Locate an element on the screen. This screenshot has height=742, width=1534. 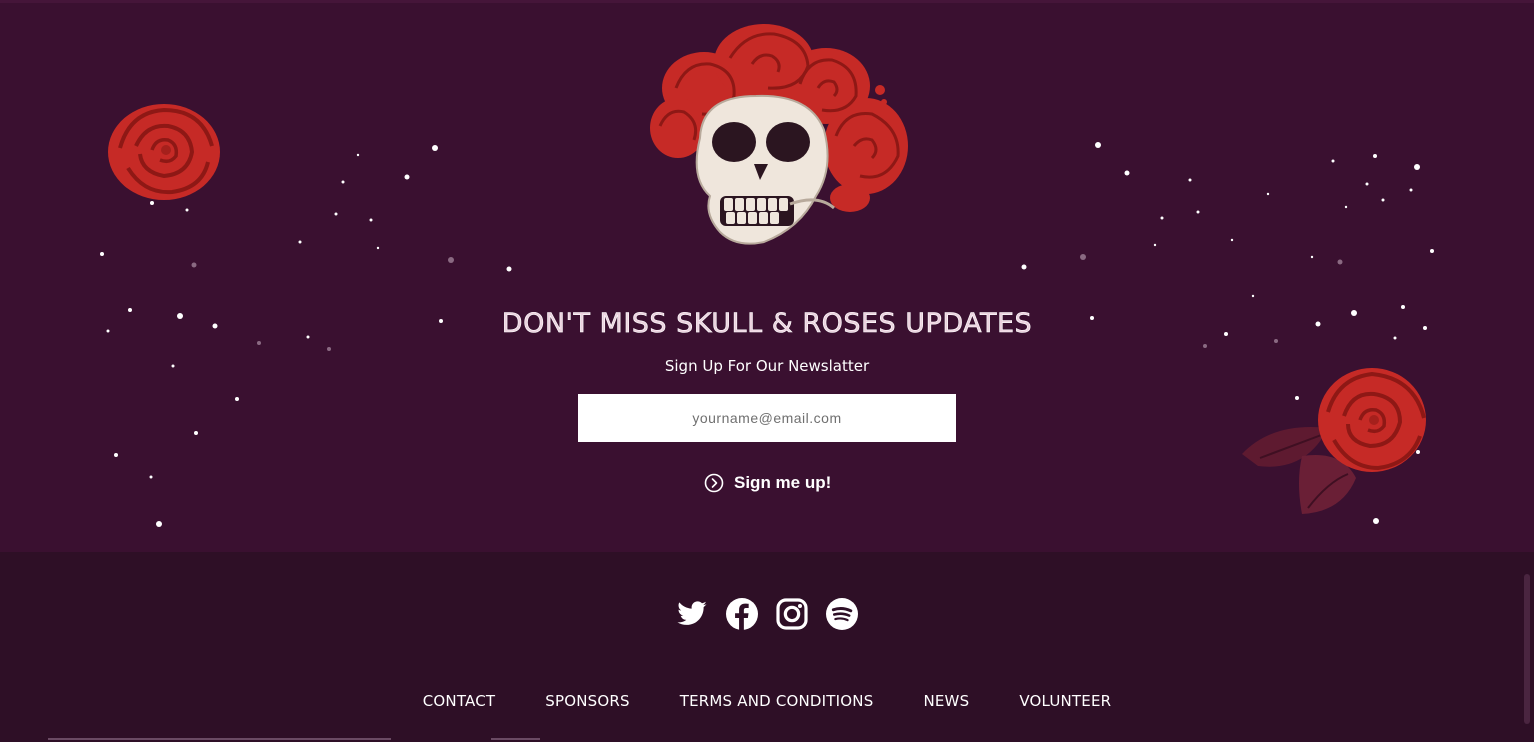
bottom-strip is located at coordinates (219, 739).